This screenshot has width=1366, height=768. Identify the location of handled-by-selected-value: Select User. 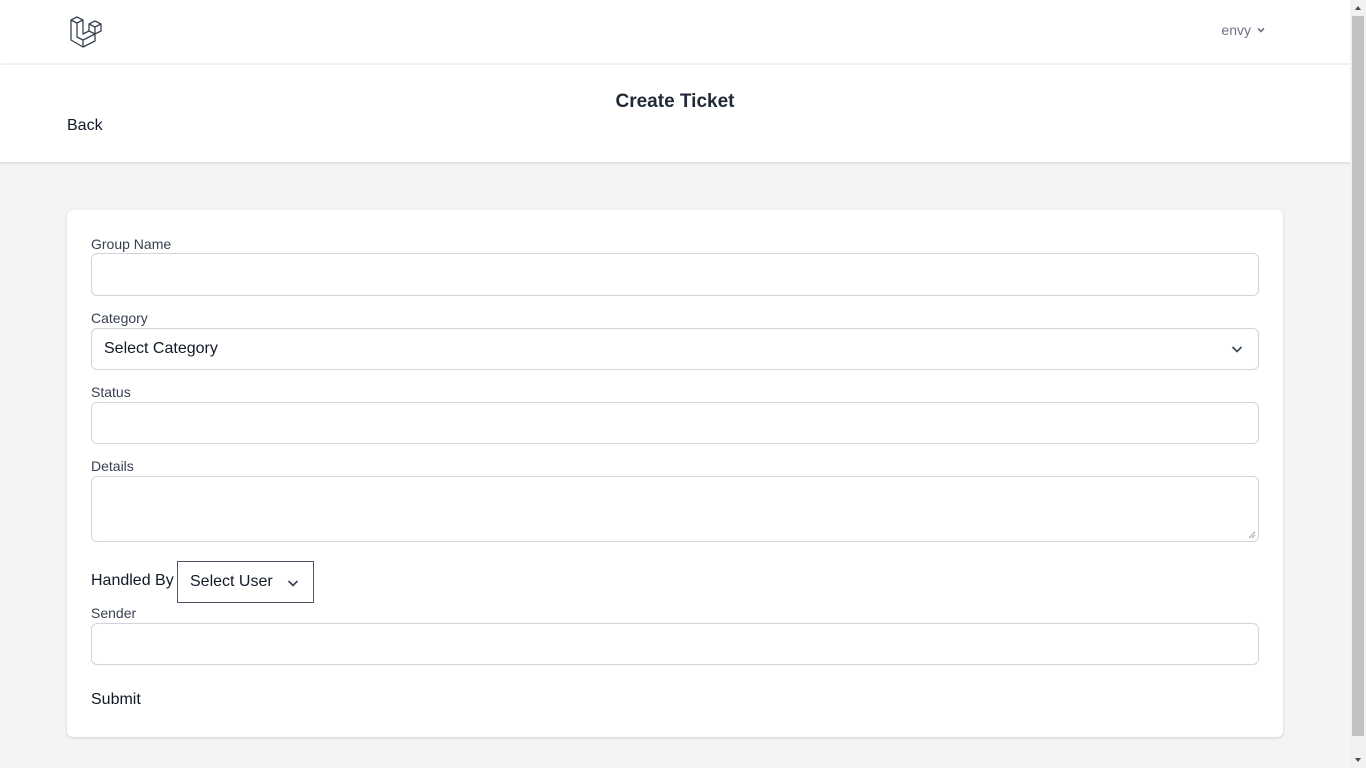
(231, 581).